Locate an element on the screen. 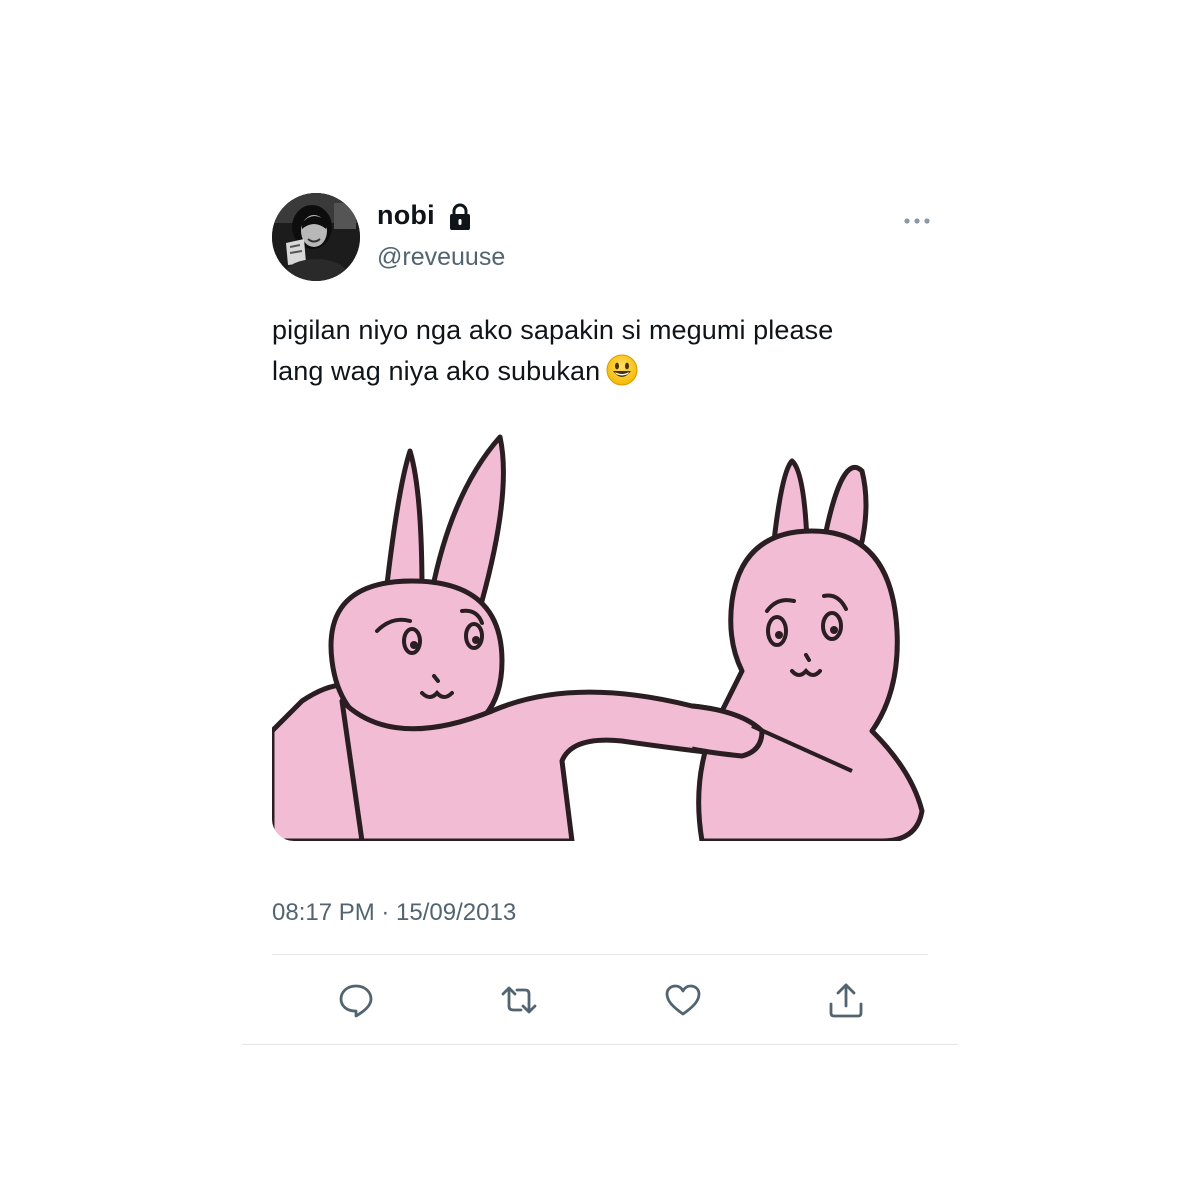  display-name: nobi is located at coordinates (406, 215).